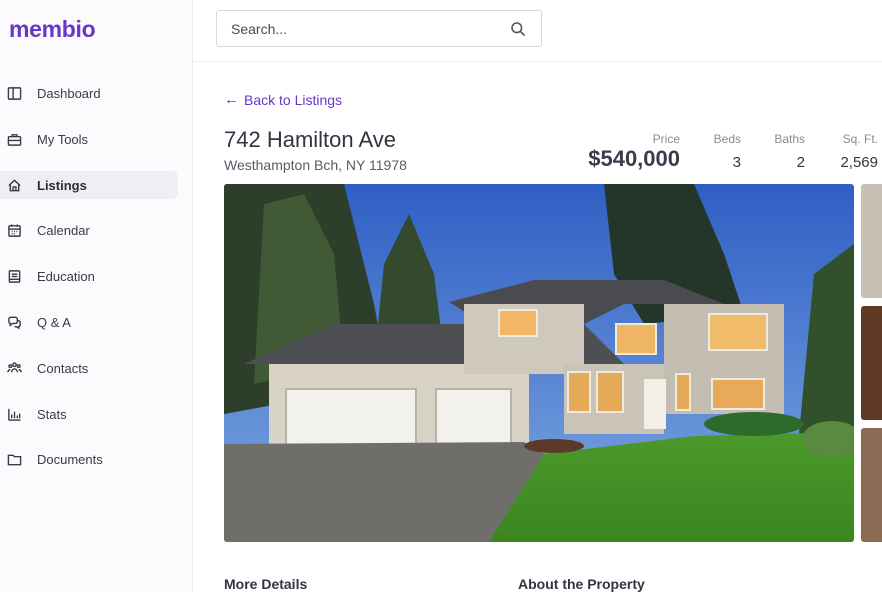 This screenshot has height=592, width=882. I want to click on about-property-heading: About the Property, so click(581, 584).